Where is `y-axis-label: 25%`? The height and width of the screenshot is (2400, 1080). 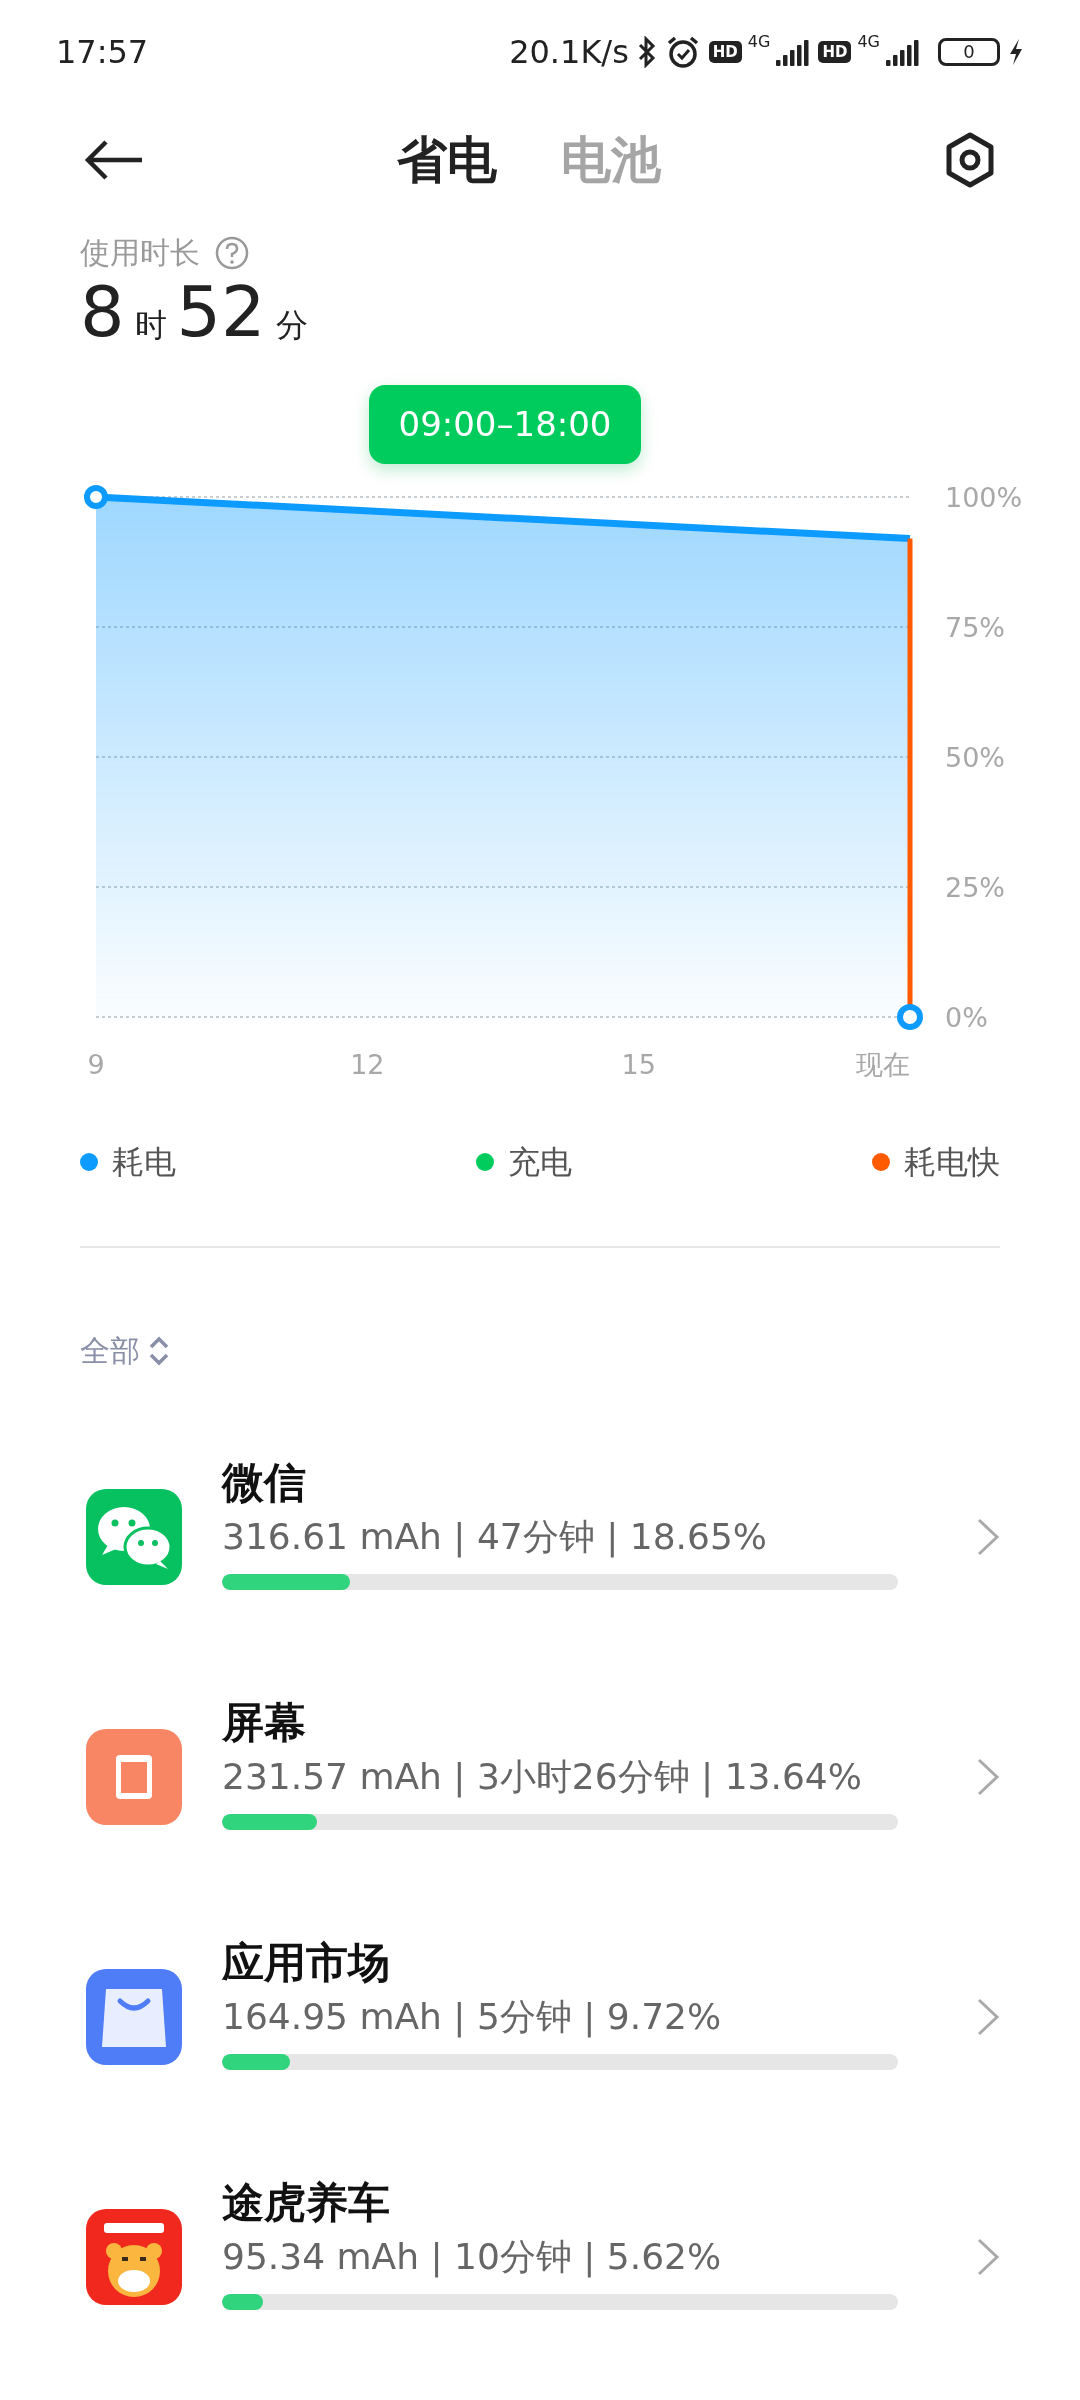
y-axis-label: 25% is located at coordinates (975, 887).